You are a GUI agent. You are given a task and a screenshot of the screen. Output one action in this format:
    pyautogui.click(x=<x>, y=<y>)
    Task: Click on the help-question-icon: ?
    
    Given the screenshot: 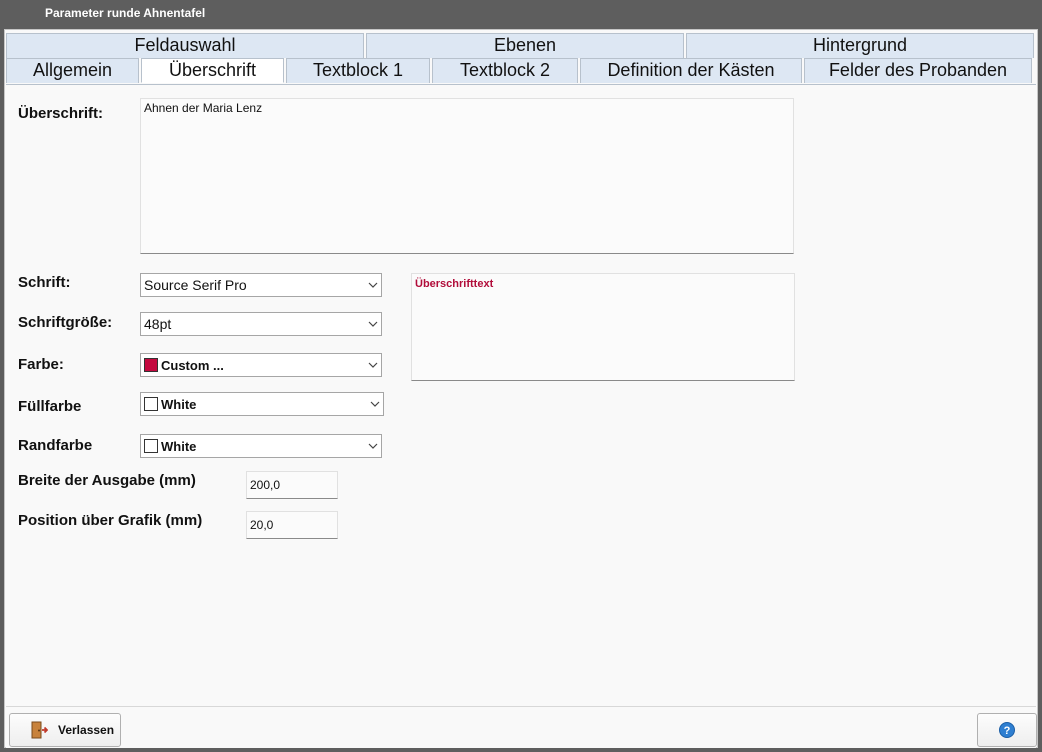 What is the action you would take?
    pyautogui.click(x=1007, y=730)
    